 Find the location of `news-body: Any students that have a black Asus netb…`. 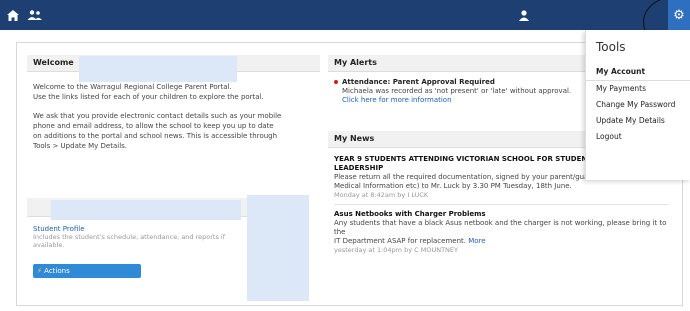

news-body: Any students that have a black Asus netb… is located at coordinates (500, 227).